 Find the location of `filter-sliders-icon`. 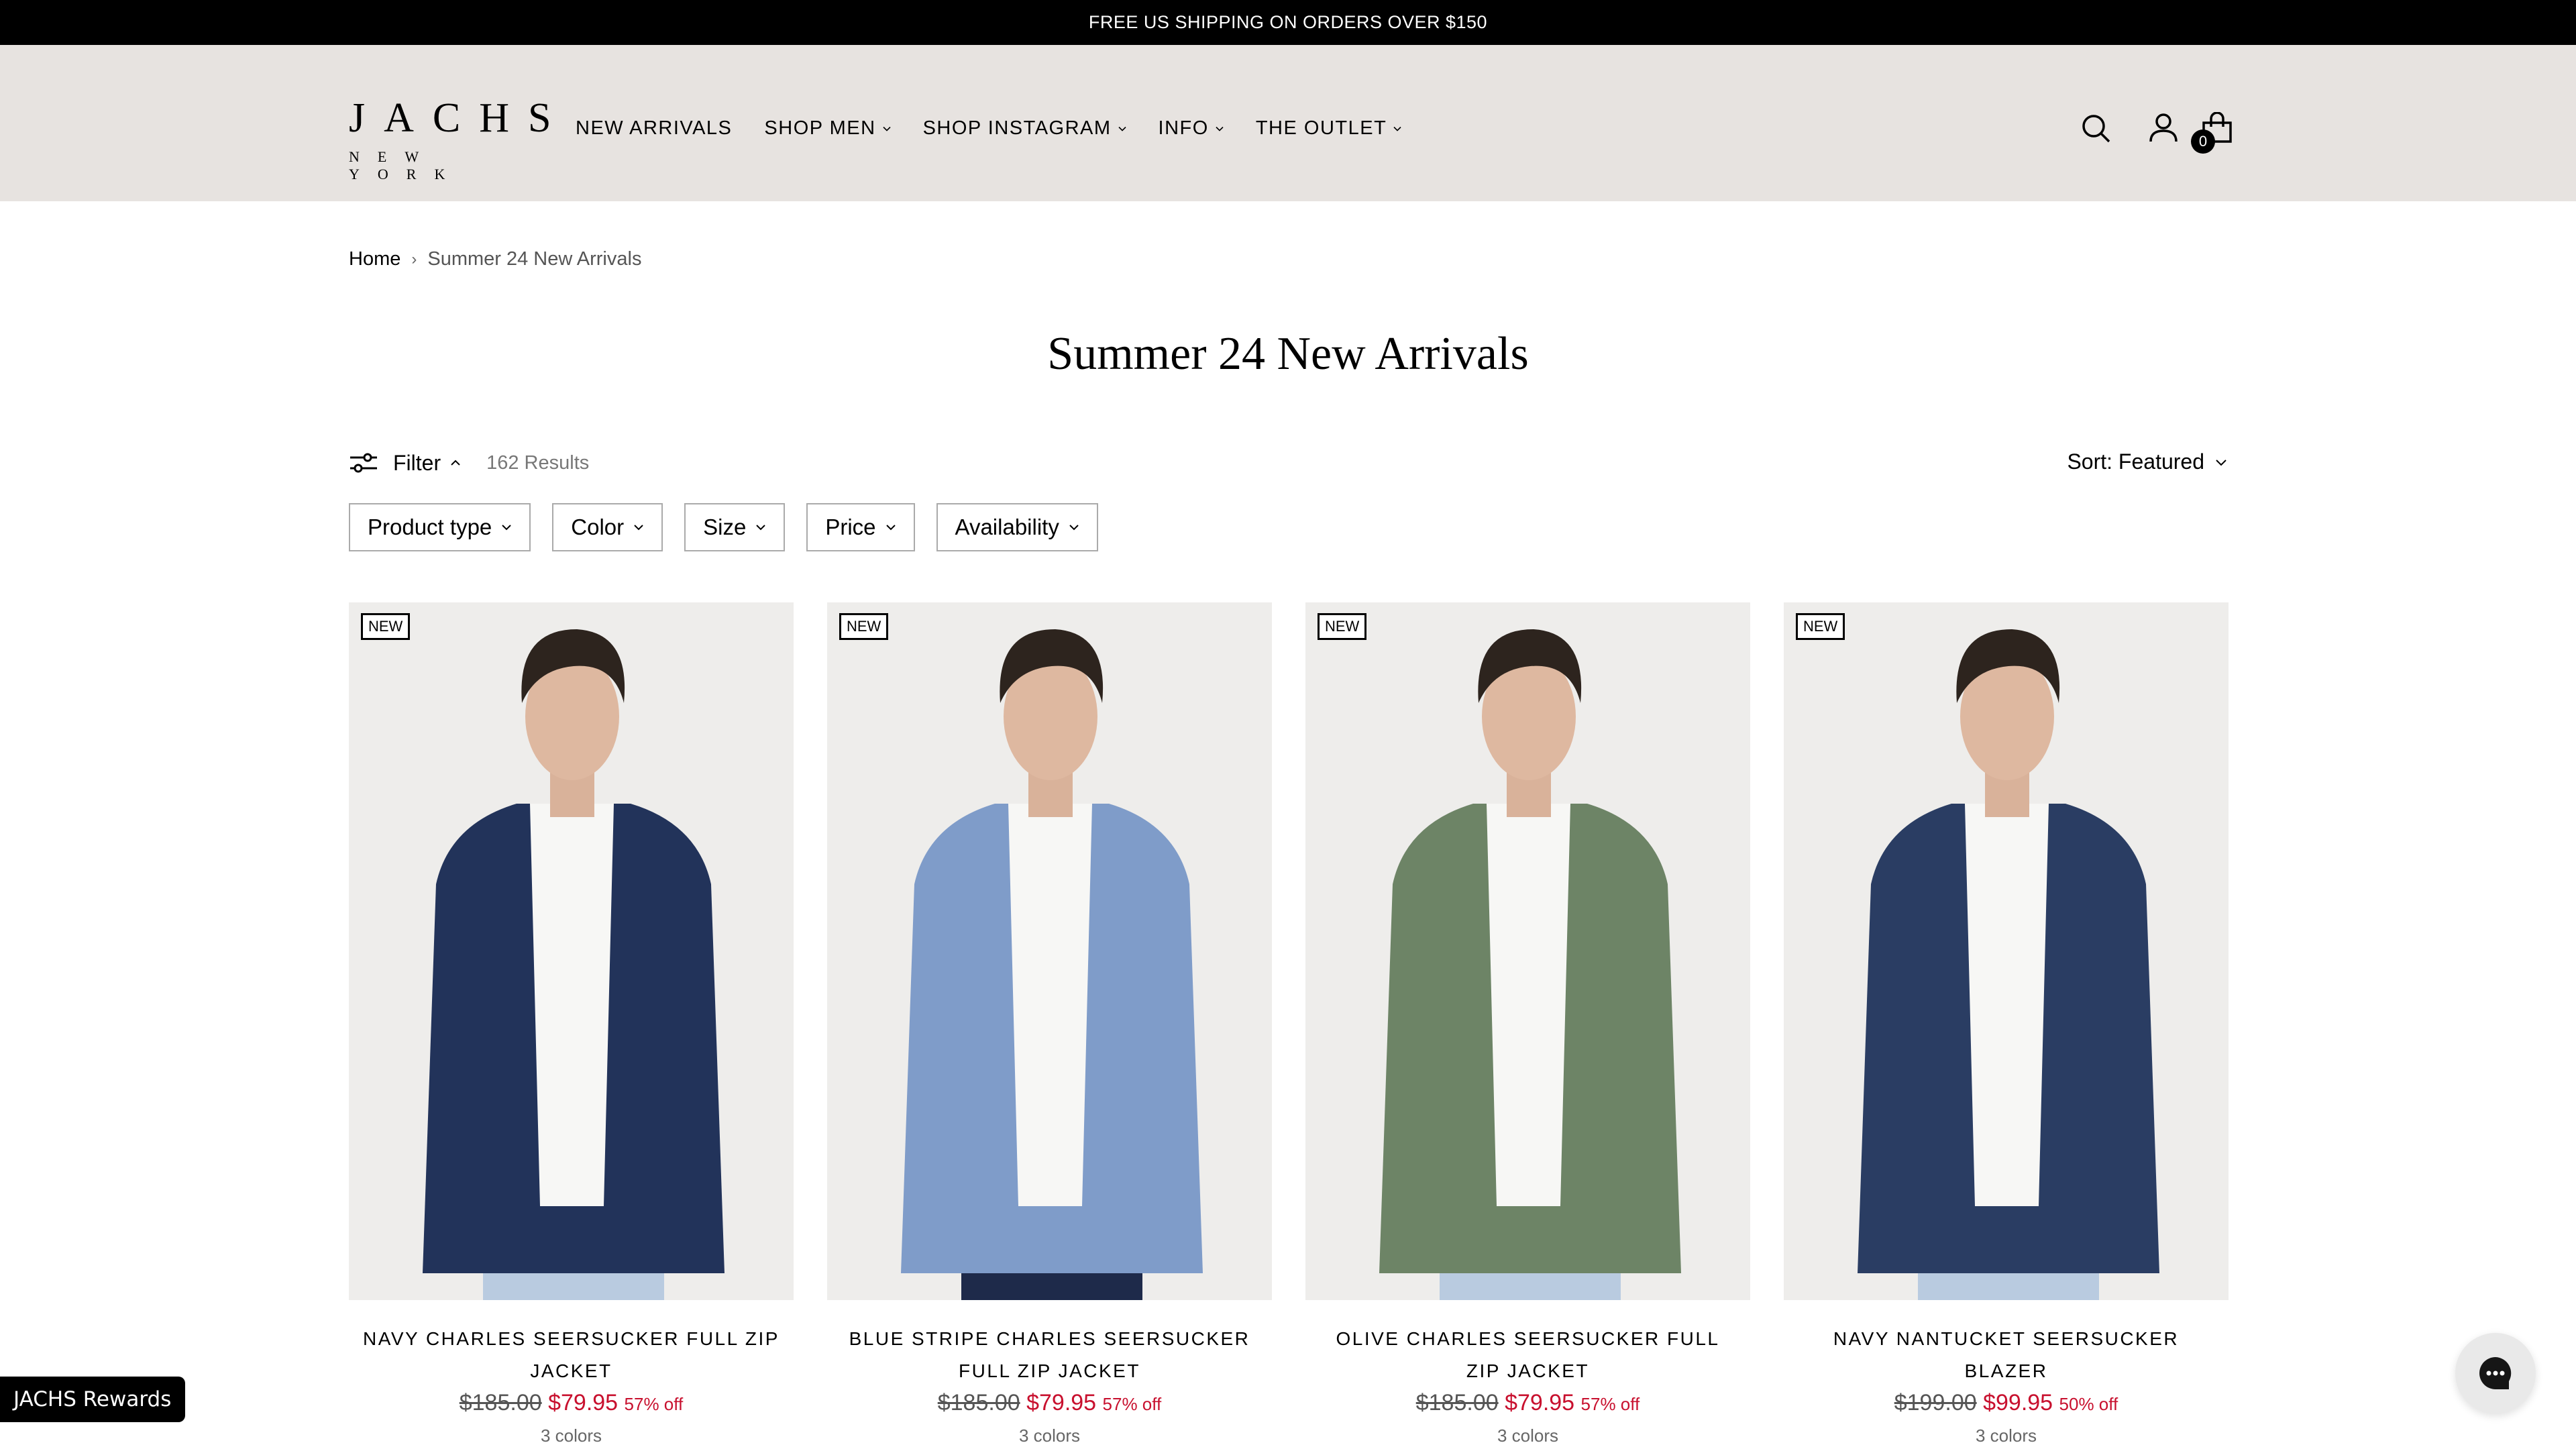

filter-sliders-icon is located at coordinates (363, 462).